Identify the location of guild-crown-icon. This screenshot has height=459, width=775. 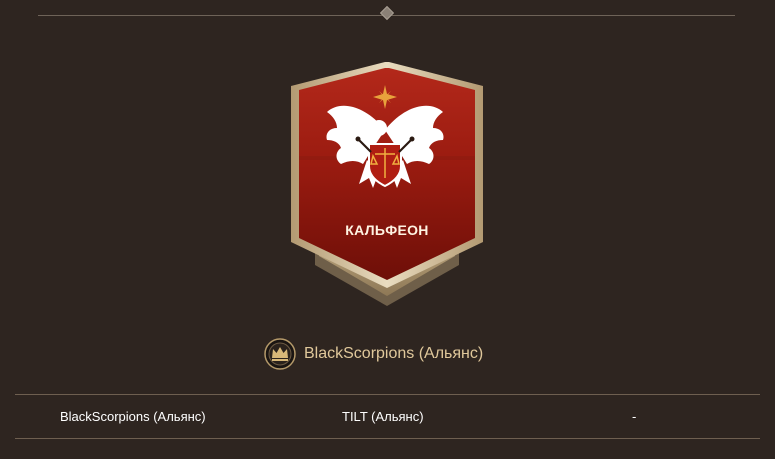
(280, 354).